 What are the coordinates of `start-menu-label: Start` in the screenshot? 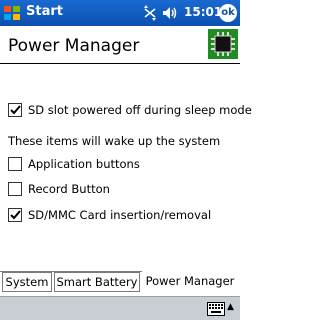 It's located at (44, 11).